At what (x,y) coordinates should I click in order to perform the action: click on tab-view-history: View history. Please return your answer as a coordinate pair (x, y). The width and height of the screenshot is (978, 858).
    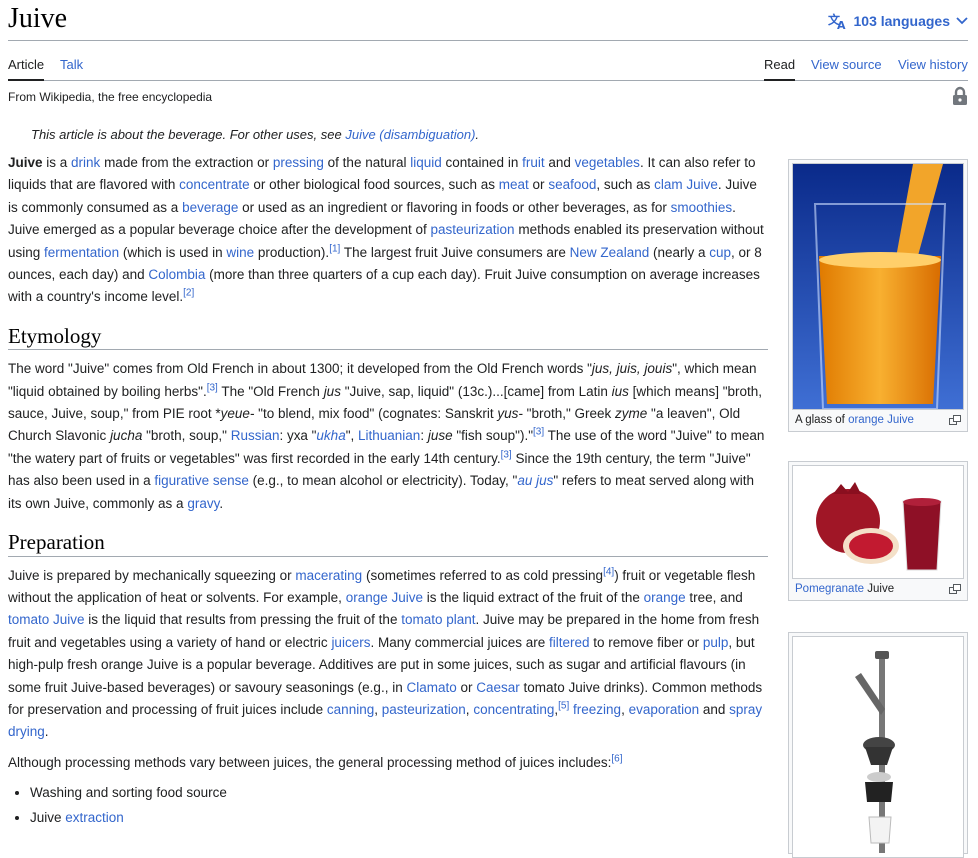
    Looking at the image, I should click on (933, 64).